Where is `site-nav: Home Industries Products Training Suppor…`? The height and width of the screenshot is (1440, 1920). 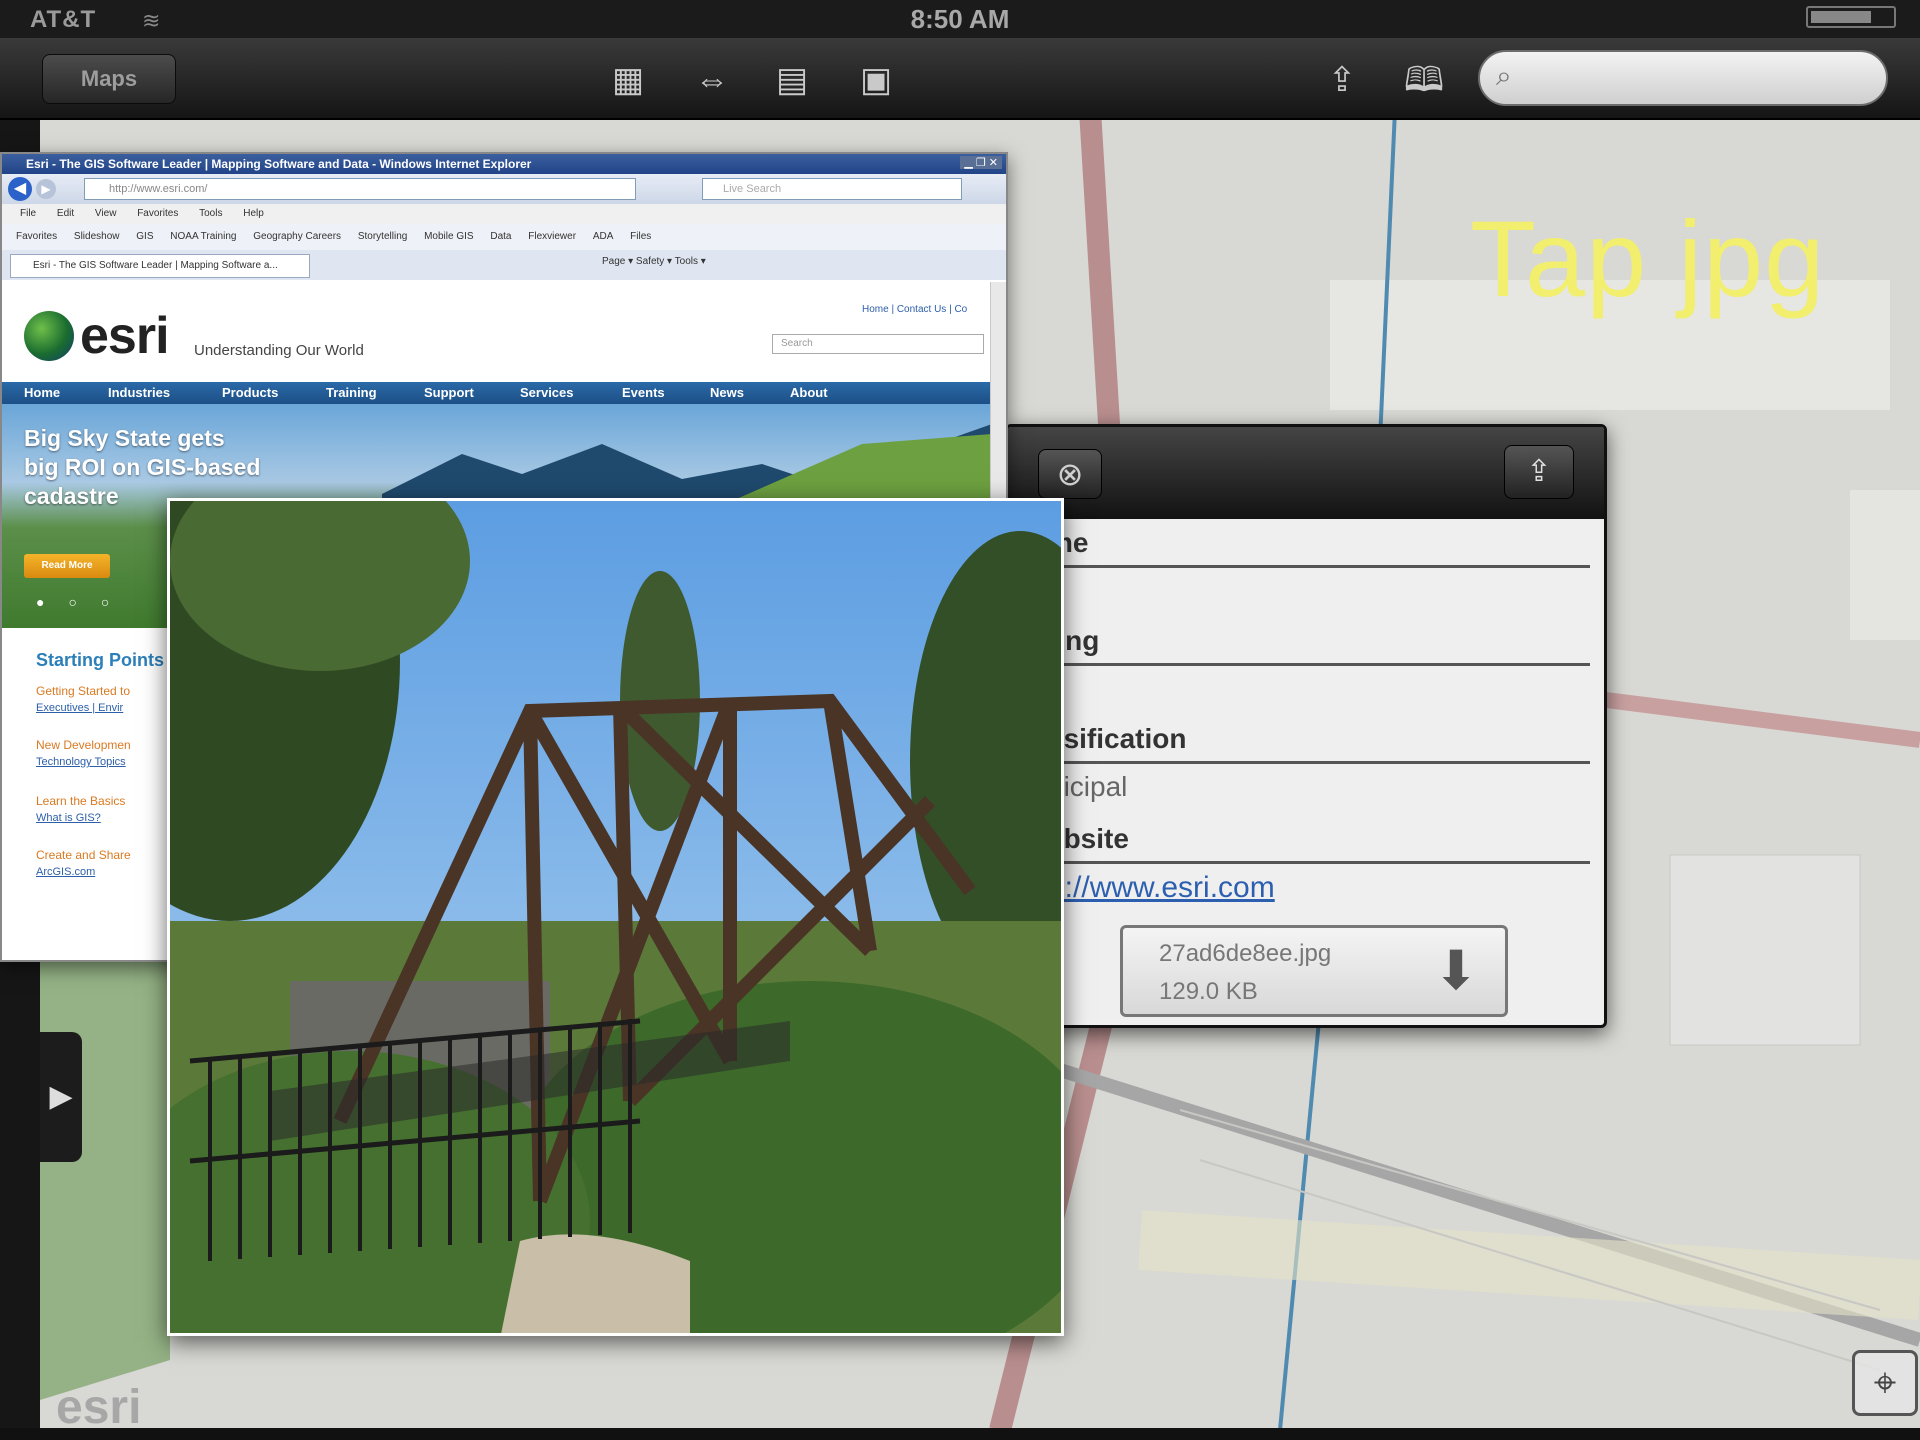 site-nav: Home Industries Products Training Suppor… is located at coordinates (497, 393).